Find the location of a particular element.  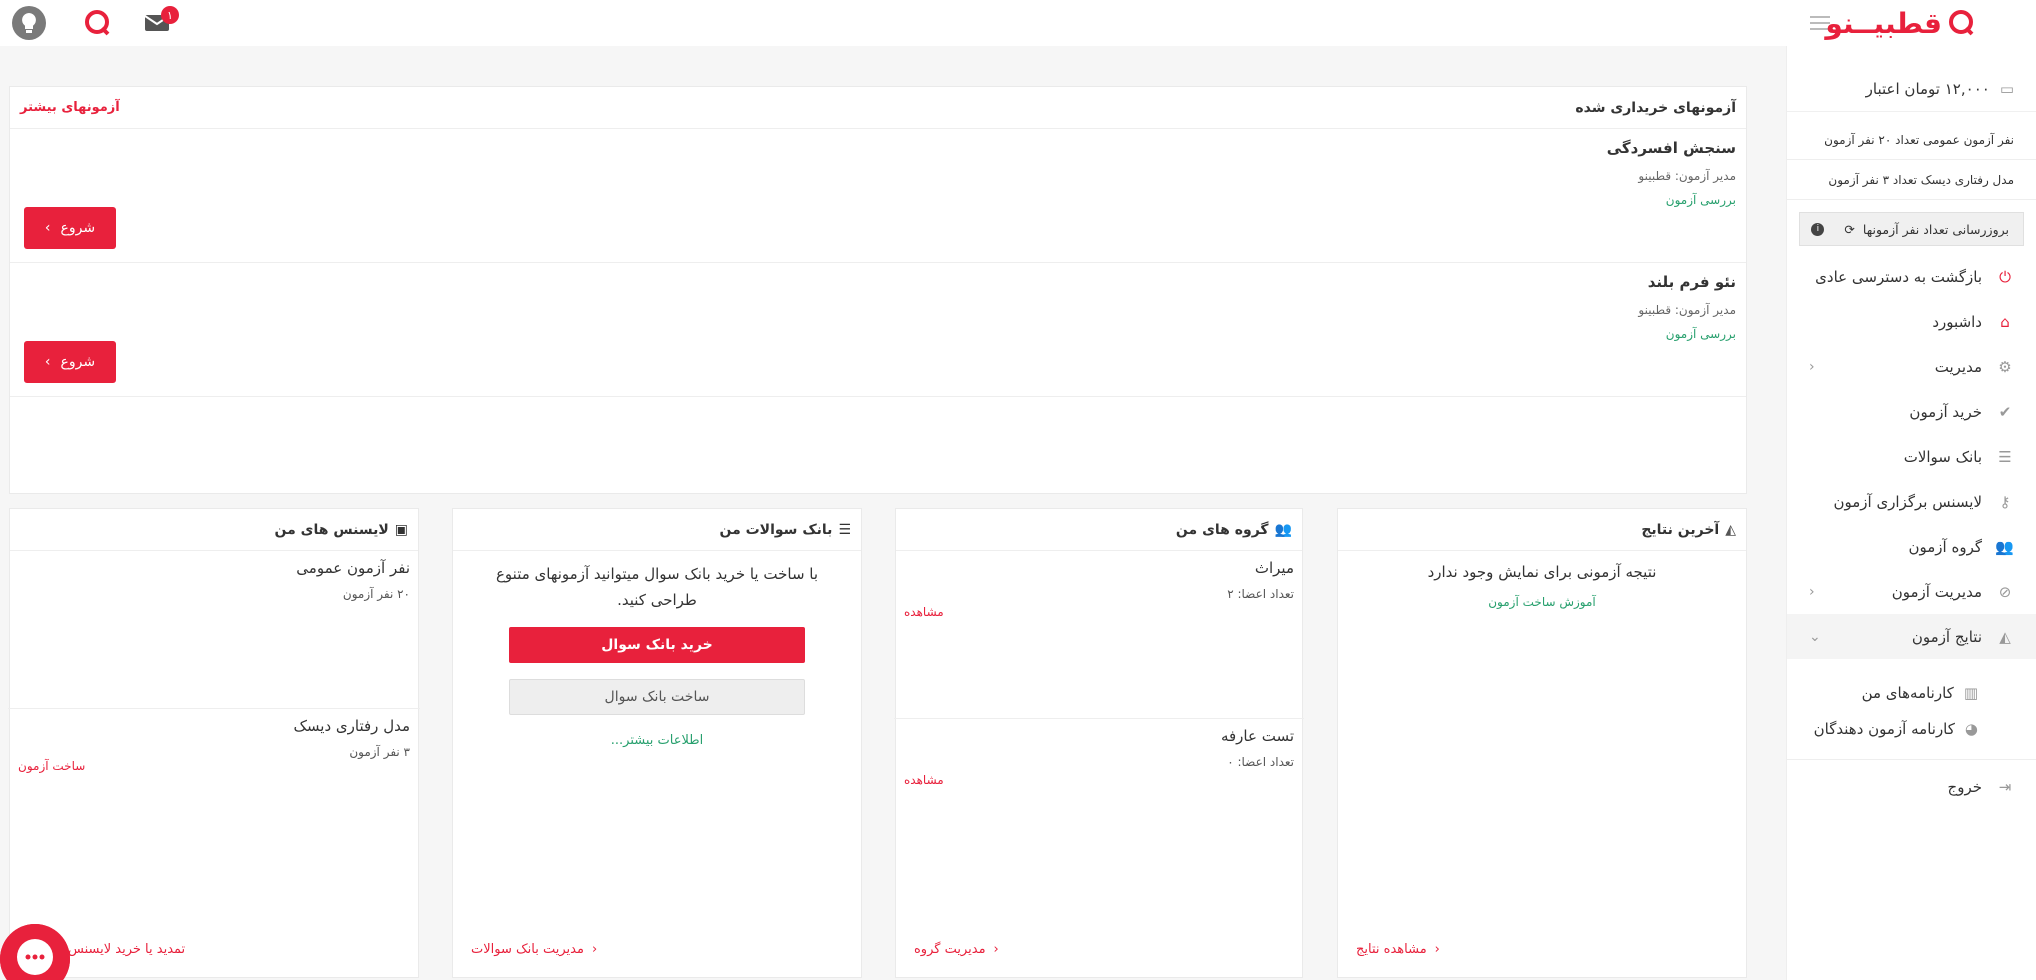

sidebar-item-question-bank: ☰ بانک سوالات is located at coordinates (1911, 456).